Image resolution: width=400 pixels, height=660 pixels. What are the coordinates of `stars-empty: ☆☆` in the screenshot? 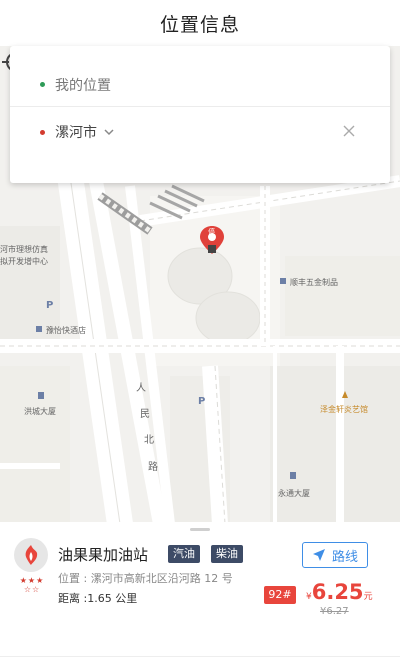 It's located at (32, 589).